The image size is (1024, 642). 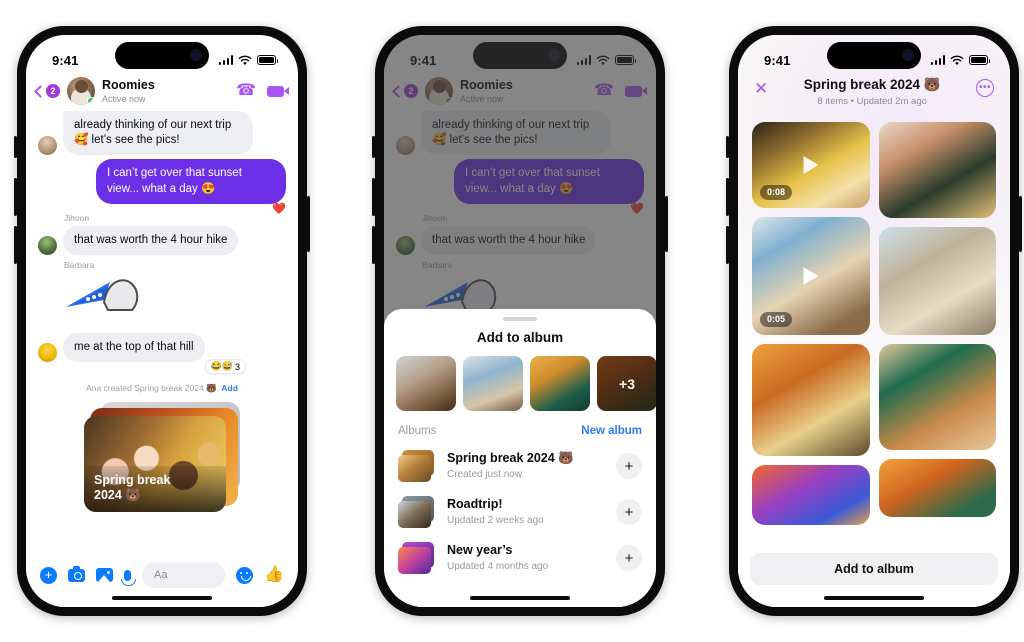 I want to click on media-grid-column-left: 0:08 0:05, so click(x=811, y=323).